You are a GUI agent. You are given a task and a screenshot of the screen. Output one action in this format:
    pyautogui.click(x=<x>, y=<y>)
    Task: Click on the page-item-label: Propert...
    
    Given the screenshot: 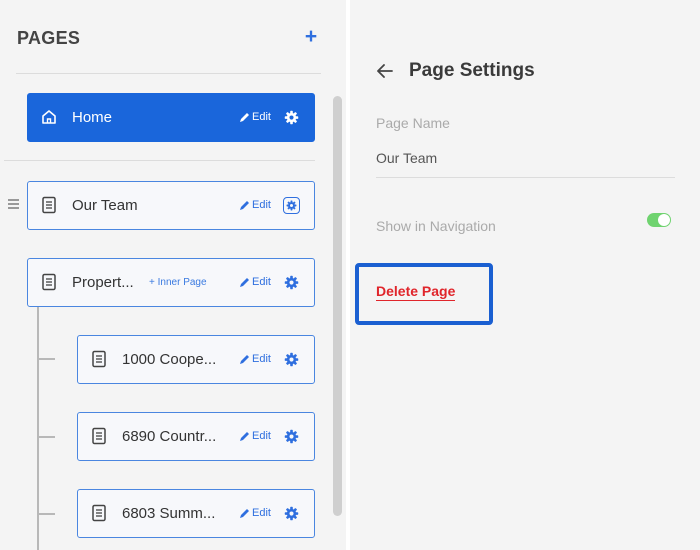 What is the action you would take?
    pyautogui.click(x=103, y=282)
    